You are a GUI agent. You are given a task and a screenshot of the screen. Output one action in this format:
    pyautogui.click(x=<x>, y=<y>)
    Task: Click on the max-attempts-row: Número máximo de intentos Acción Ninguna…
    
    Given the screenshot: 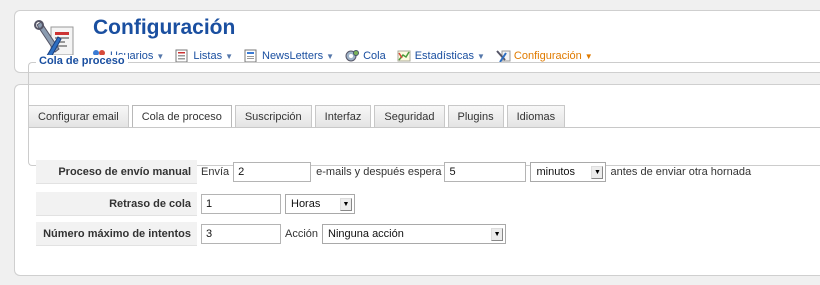 What is the action you would take?
    pyautogui.click(x=271, y=234)
    